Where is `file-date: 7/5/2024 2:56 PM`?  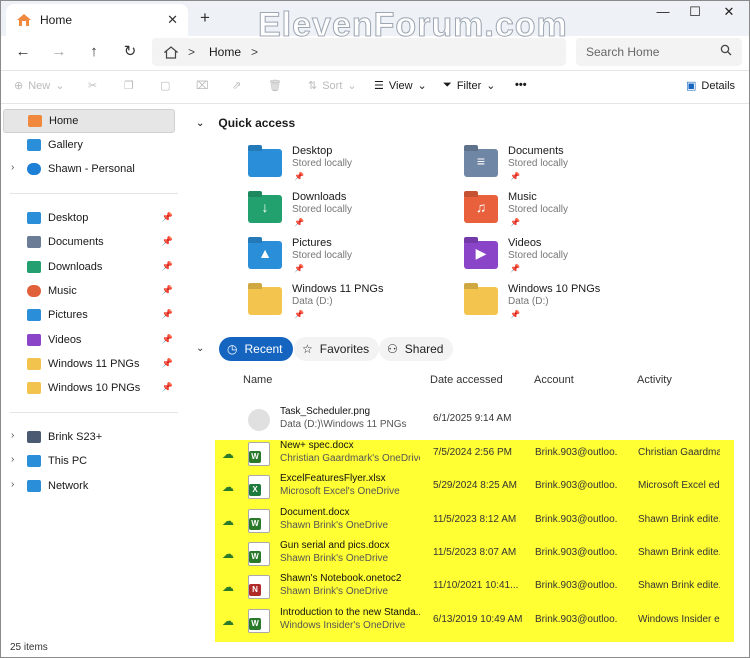 file-date: 7/5/2024 2:56 PM is located at coordinates (472, 452).